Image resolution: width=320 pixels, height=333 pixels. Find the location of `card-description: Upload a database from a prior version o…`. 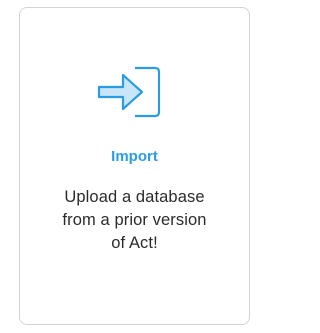

card-description: Upload a database from a prior version o… is located at coordinates (134, 220).